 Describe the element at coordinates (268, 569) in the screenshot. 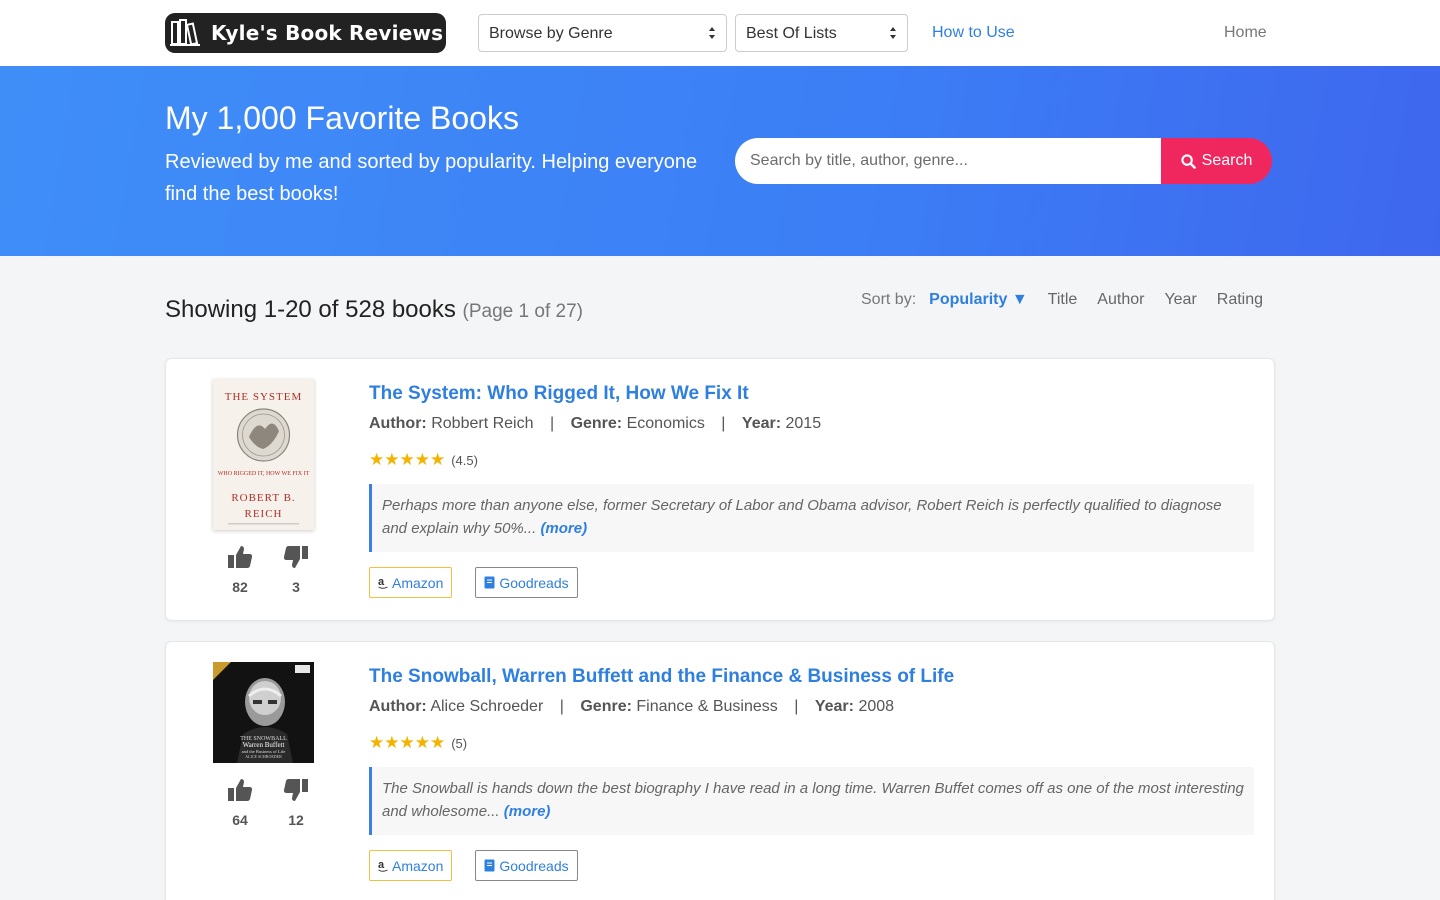

I see `vote-controls: 82 3` at that location.